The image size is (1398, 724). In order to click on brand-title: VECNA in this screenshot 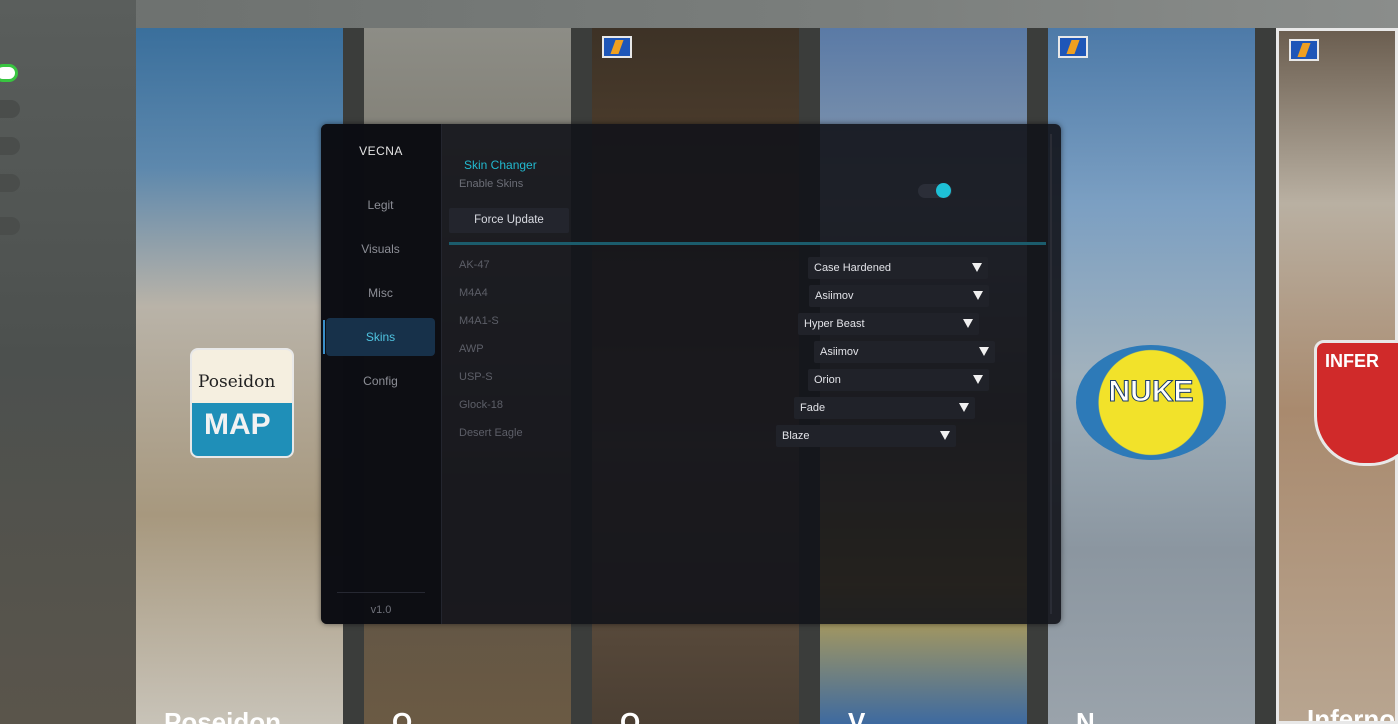, I will do `click(381, 151)`.